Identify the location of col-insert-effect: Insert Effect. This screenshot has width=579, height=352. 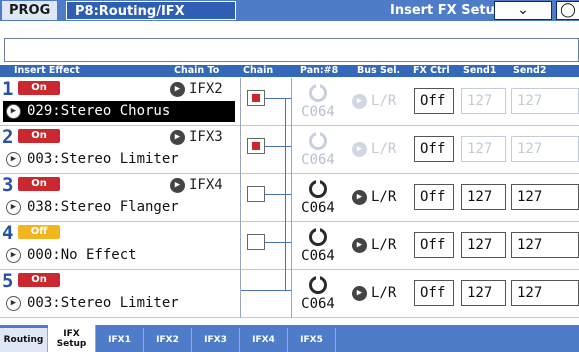
(47, 70).